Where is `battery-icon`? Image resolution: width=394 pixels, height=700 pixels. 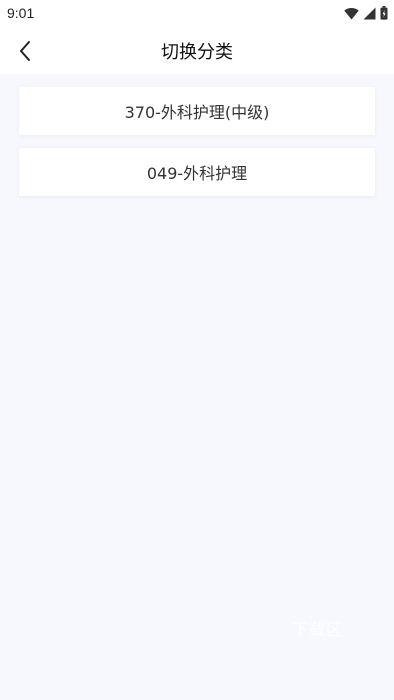 battery-icon is located at coordinates (384, 13).